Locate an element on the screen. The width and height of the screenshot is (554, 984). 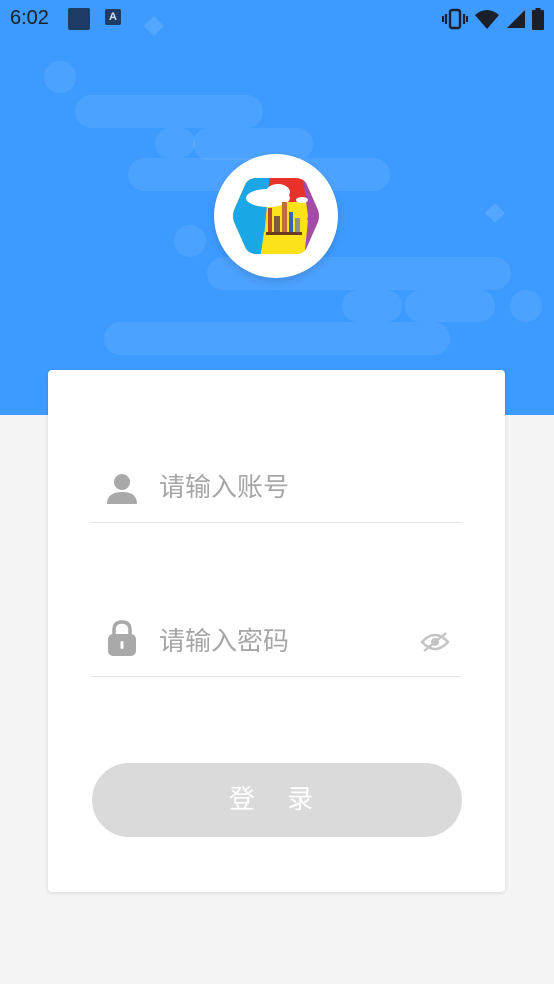
password-row is located at coordinates (276, 641).